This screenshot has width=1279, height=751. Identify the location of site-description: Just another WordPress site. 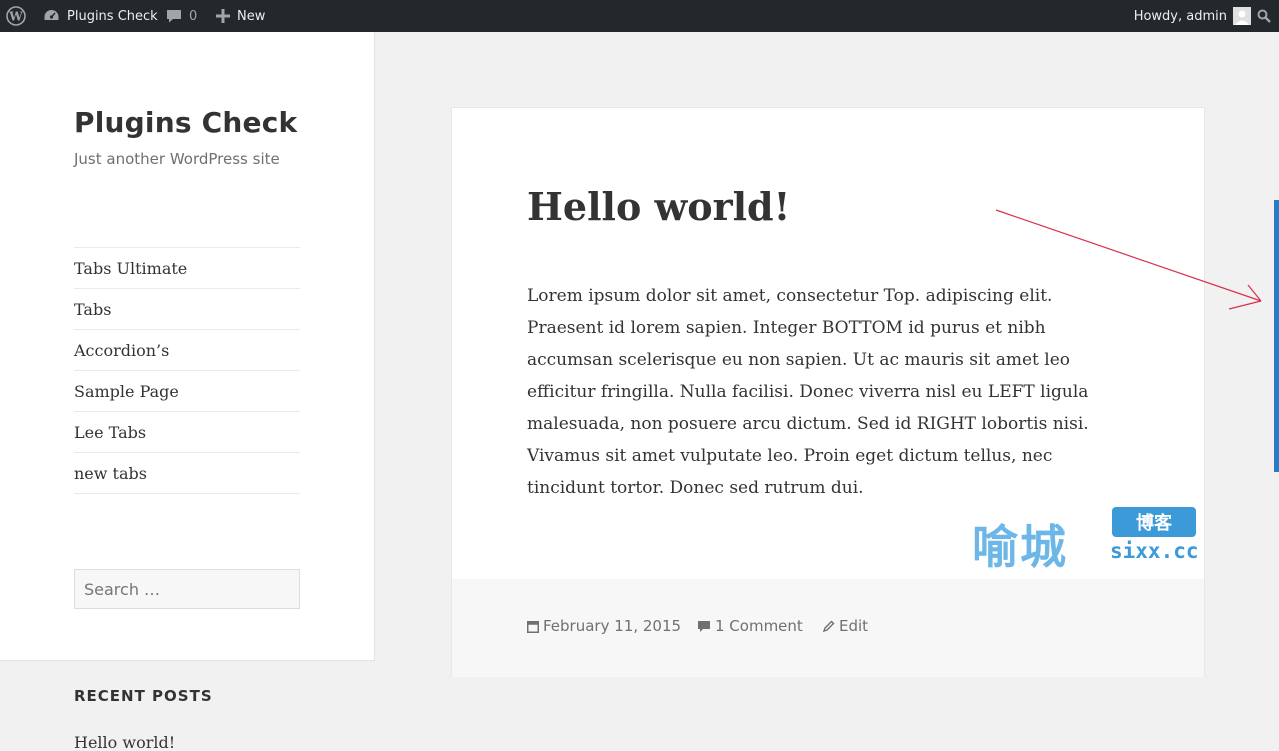
(177, 159).